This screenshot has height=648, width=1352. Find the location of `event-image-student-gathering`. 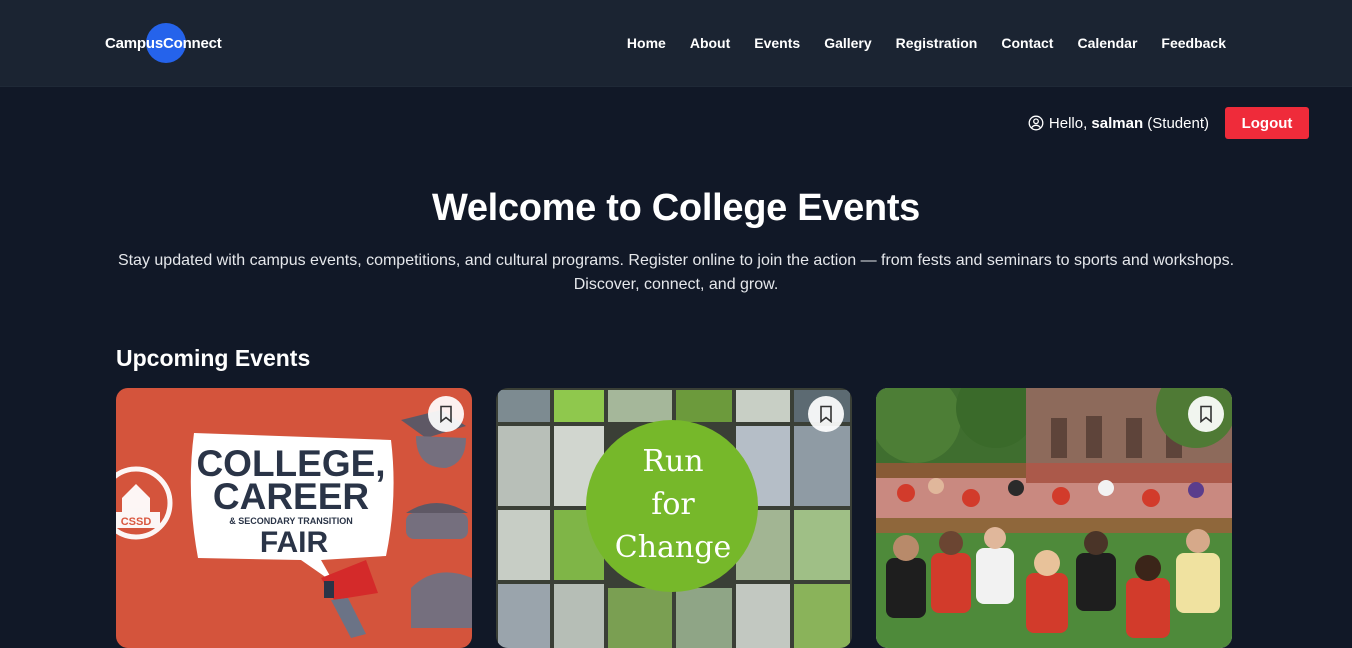

event-image-student-gathering is located at coordinates (1054, 518).